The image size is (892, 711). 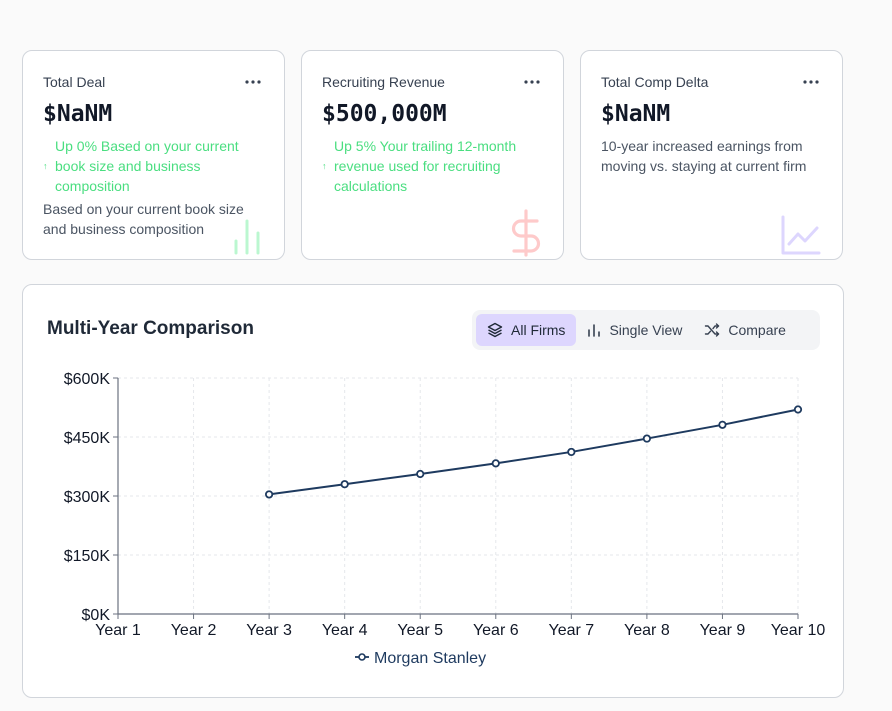 What do you see at coordinates (269, 630) in the screenshot?
I see `x-tick-label: Year 3` at bounding box center [269, 630].